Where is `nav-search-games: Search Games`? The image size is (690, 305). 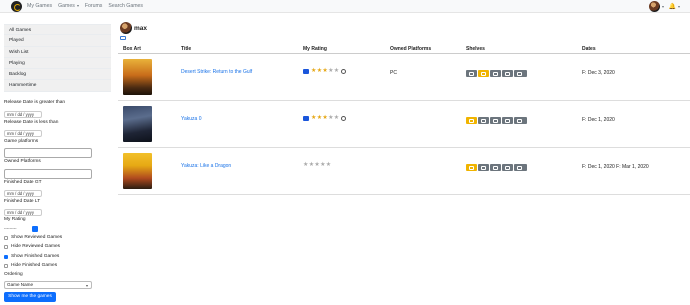 nav-search-games: Search Games is located at coordinates (125, 6).